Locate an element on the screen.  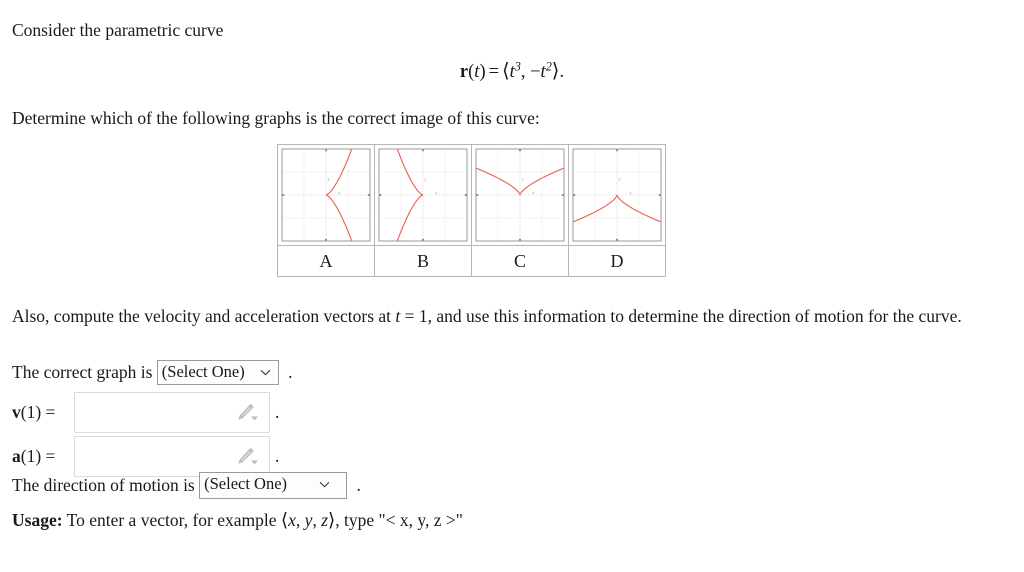
plot-b: yx is located at coordinates (423, 195).